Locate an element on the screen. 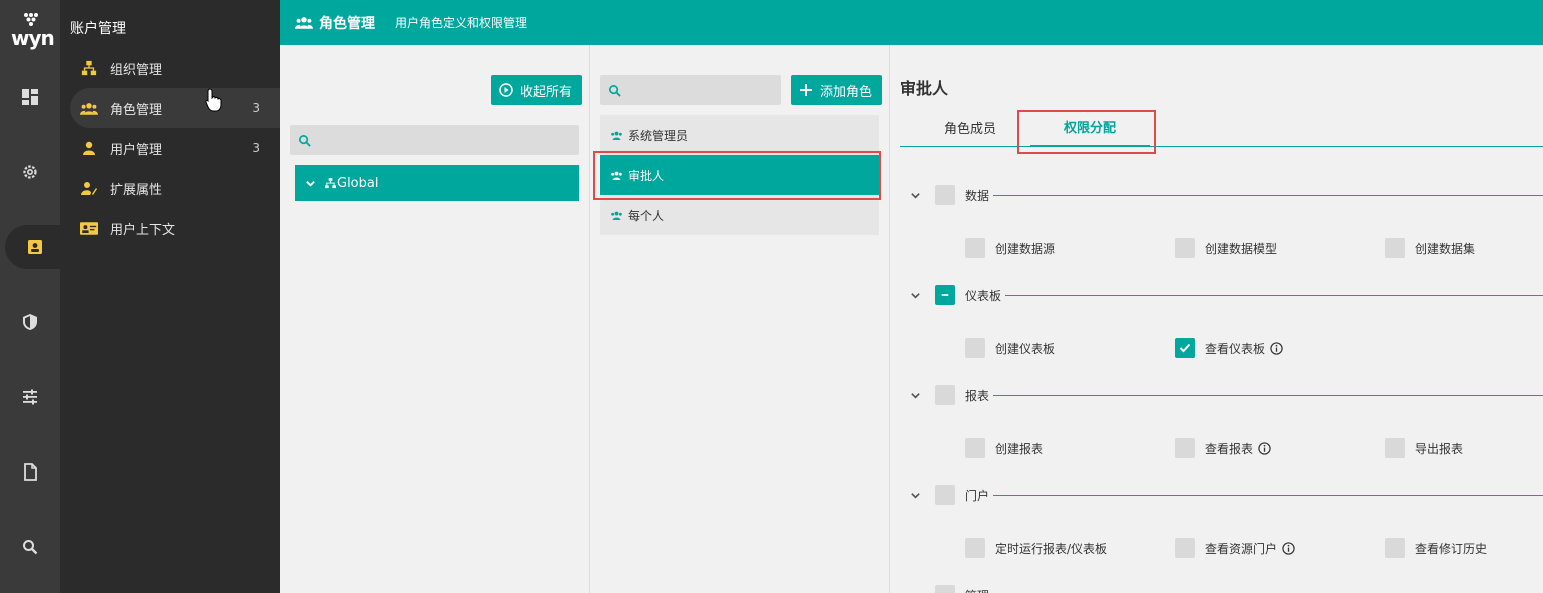  dashboard-icon is located at coordinates (30, 97).